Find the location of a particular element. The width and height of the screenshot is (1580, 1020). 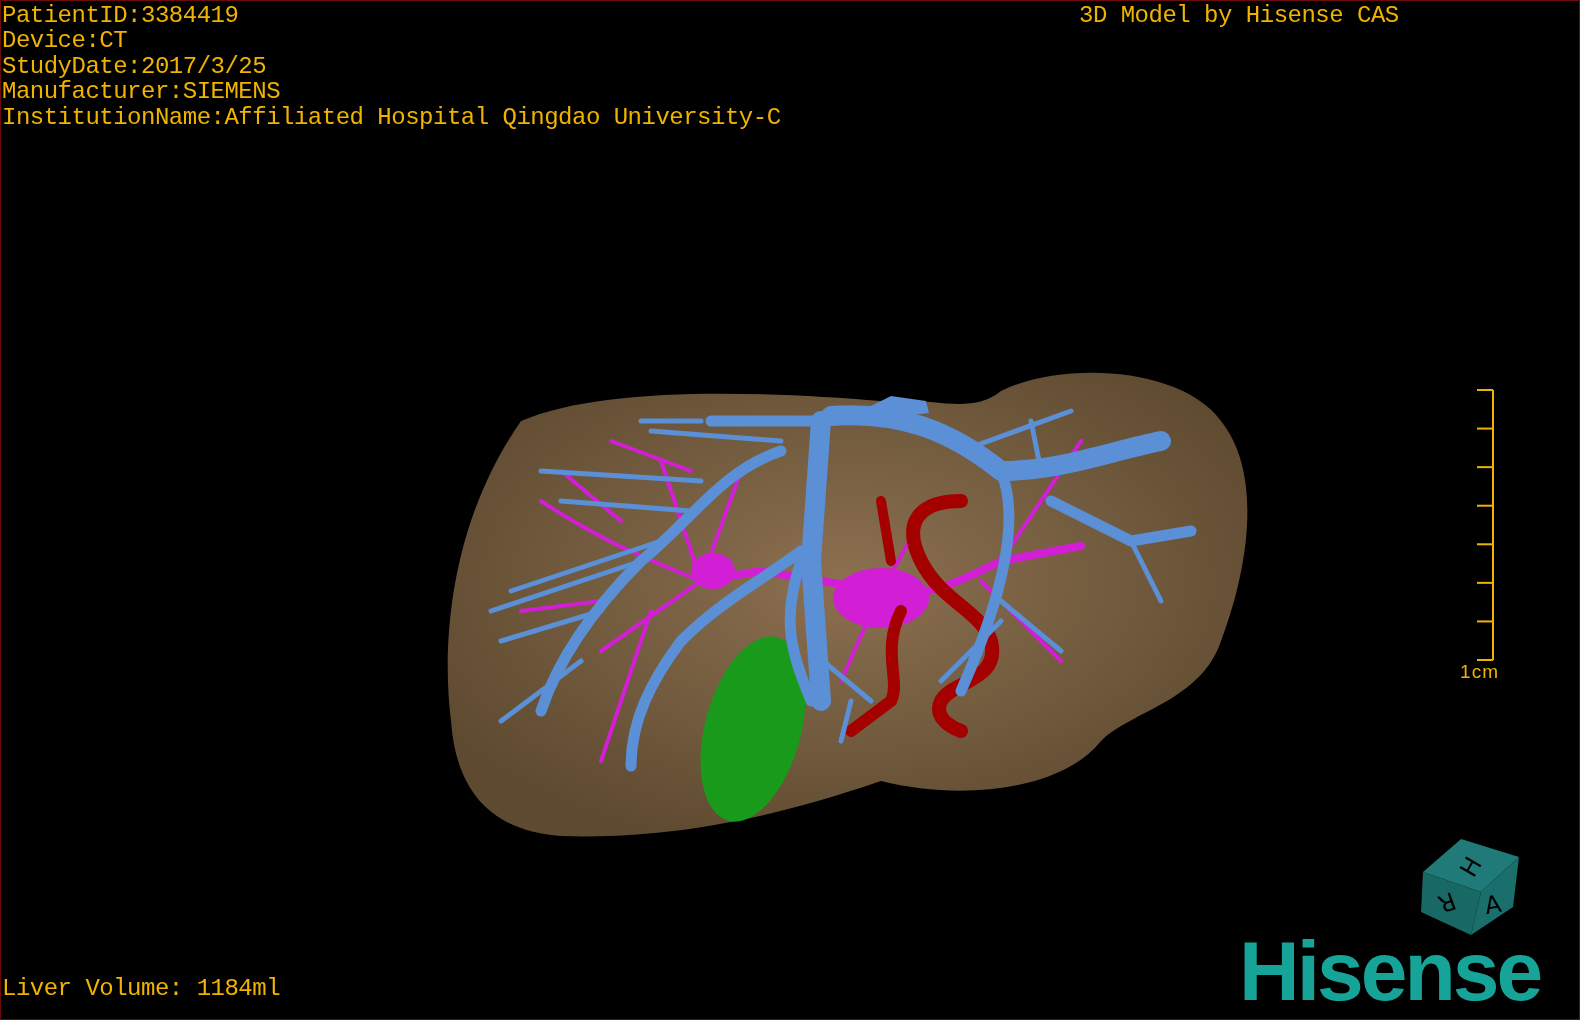

study-info-line: Device:CT is located at coordinates (65, 41).